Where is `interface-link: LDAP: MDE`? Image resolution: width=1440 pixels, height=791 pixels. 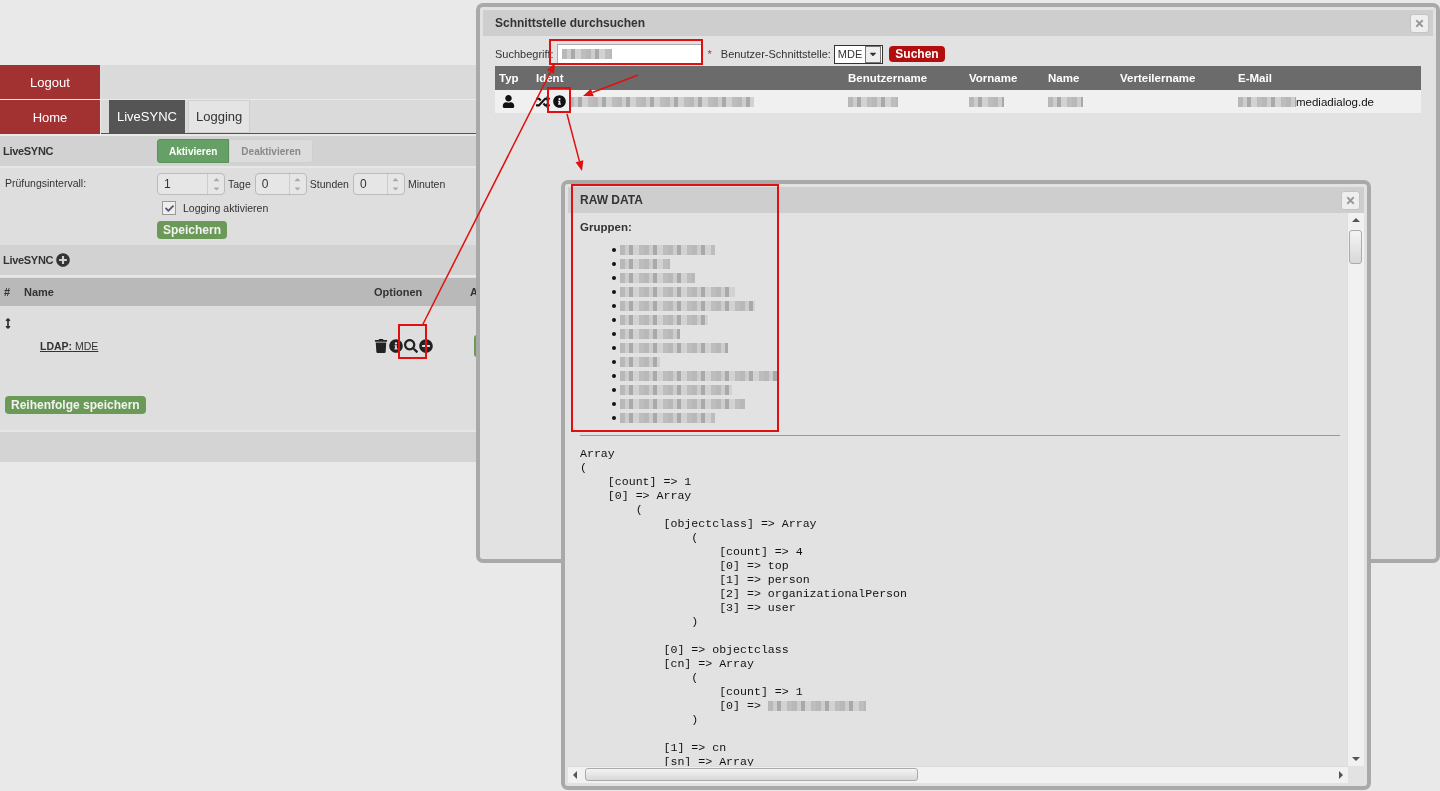
interface-link: LDAP: MDE is located at coordinates (207, 346).